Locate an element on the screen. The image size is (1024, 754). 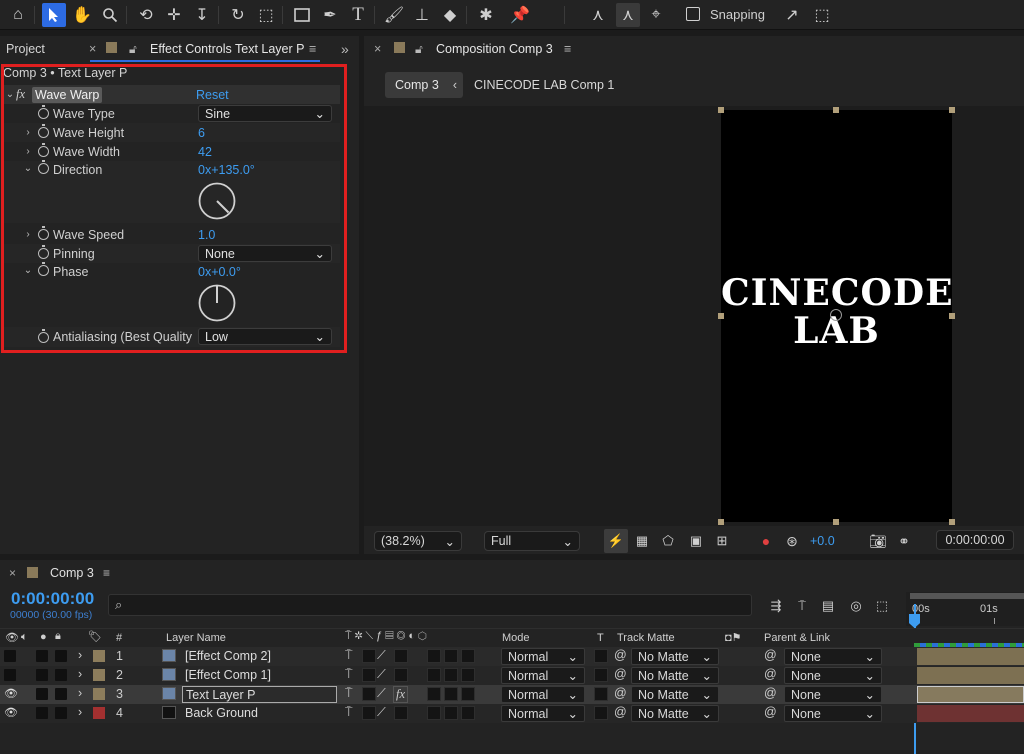
eye-icon: 👁︎ is located at coordinates (11, 693).